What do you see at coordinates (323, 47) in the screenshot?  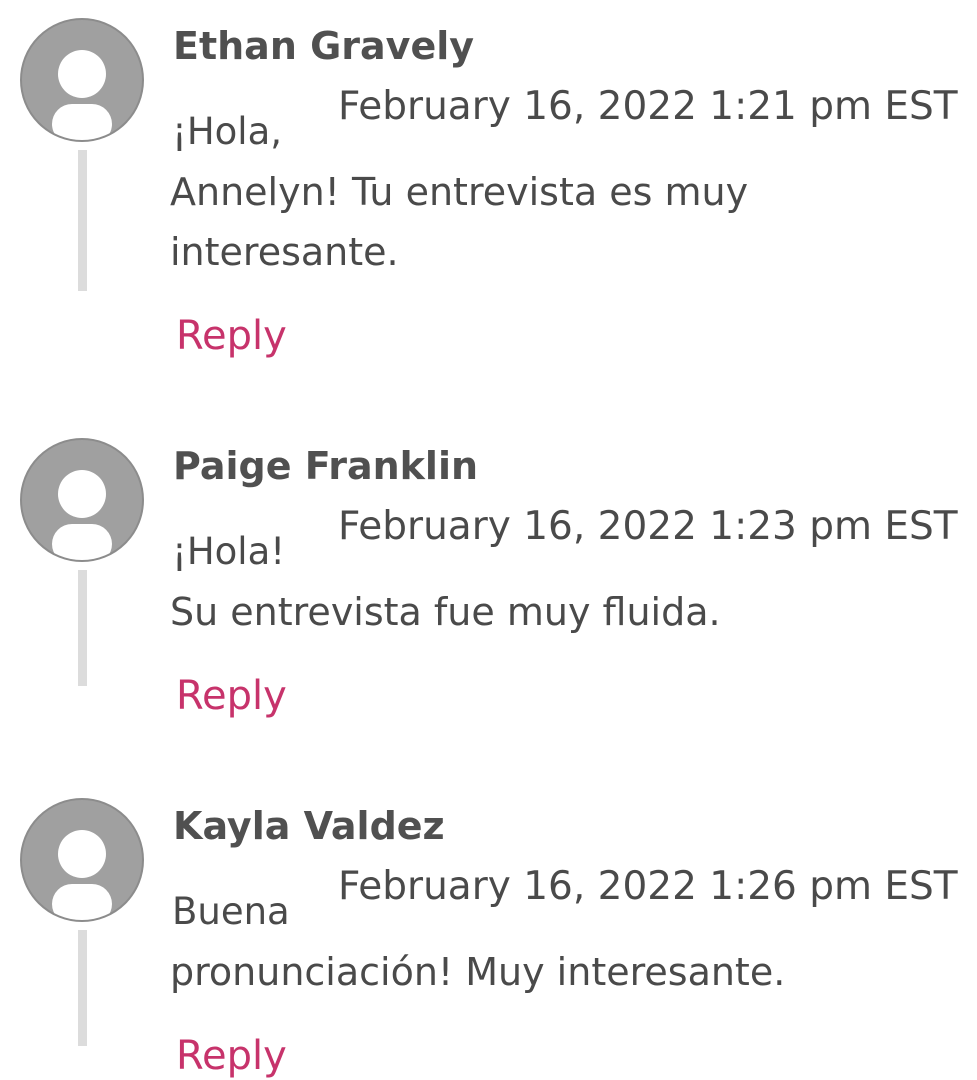 I see `comment-author: Ethan Gravely` at bounding box center [323, 47].